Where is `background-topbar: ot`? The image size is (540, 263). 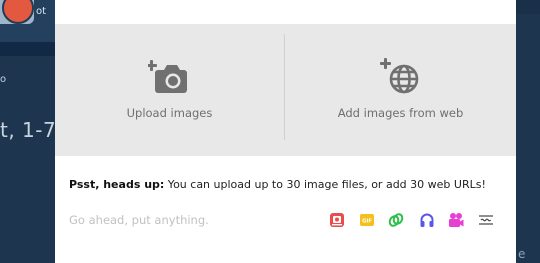
background-topbar: ot is located at coordinates (27, 21).